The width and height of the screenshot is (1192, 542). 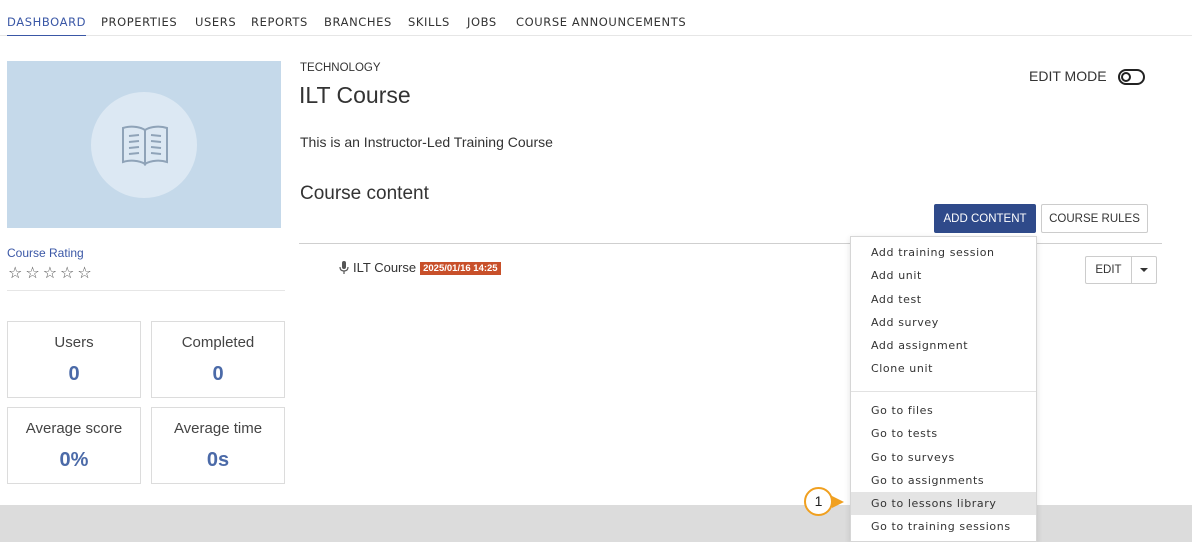 What do you see at coordinates (943, 368) in the screenshot?
I see `menu-item-clone-unit: Clone unit` at bounding box center [943, 368].